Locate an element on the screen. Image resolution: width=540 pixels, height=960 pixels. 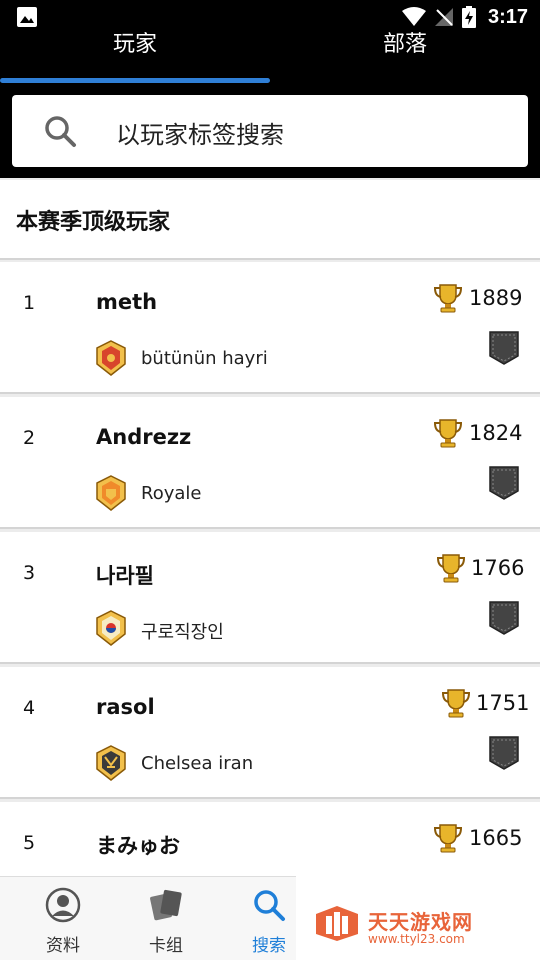
wifi-icon is located at coordinates (413, 16).